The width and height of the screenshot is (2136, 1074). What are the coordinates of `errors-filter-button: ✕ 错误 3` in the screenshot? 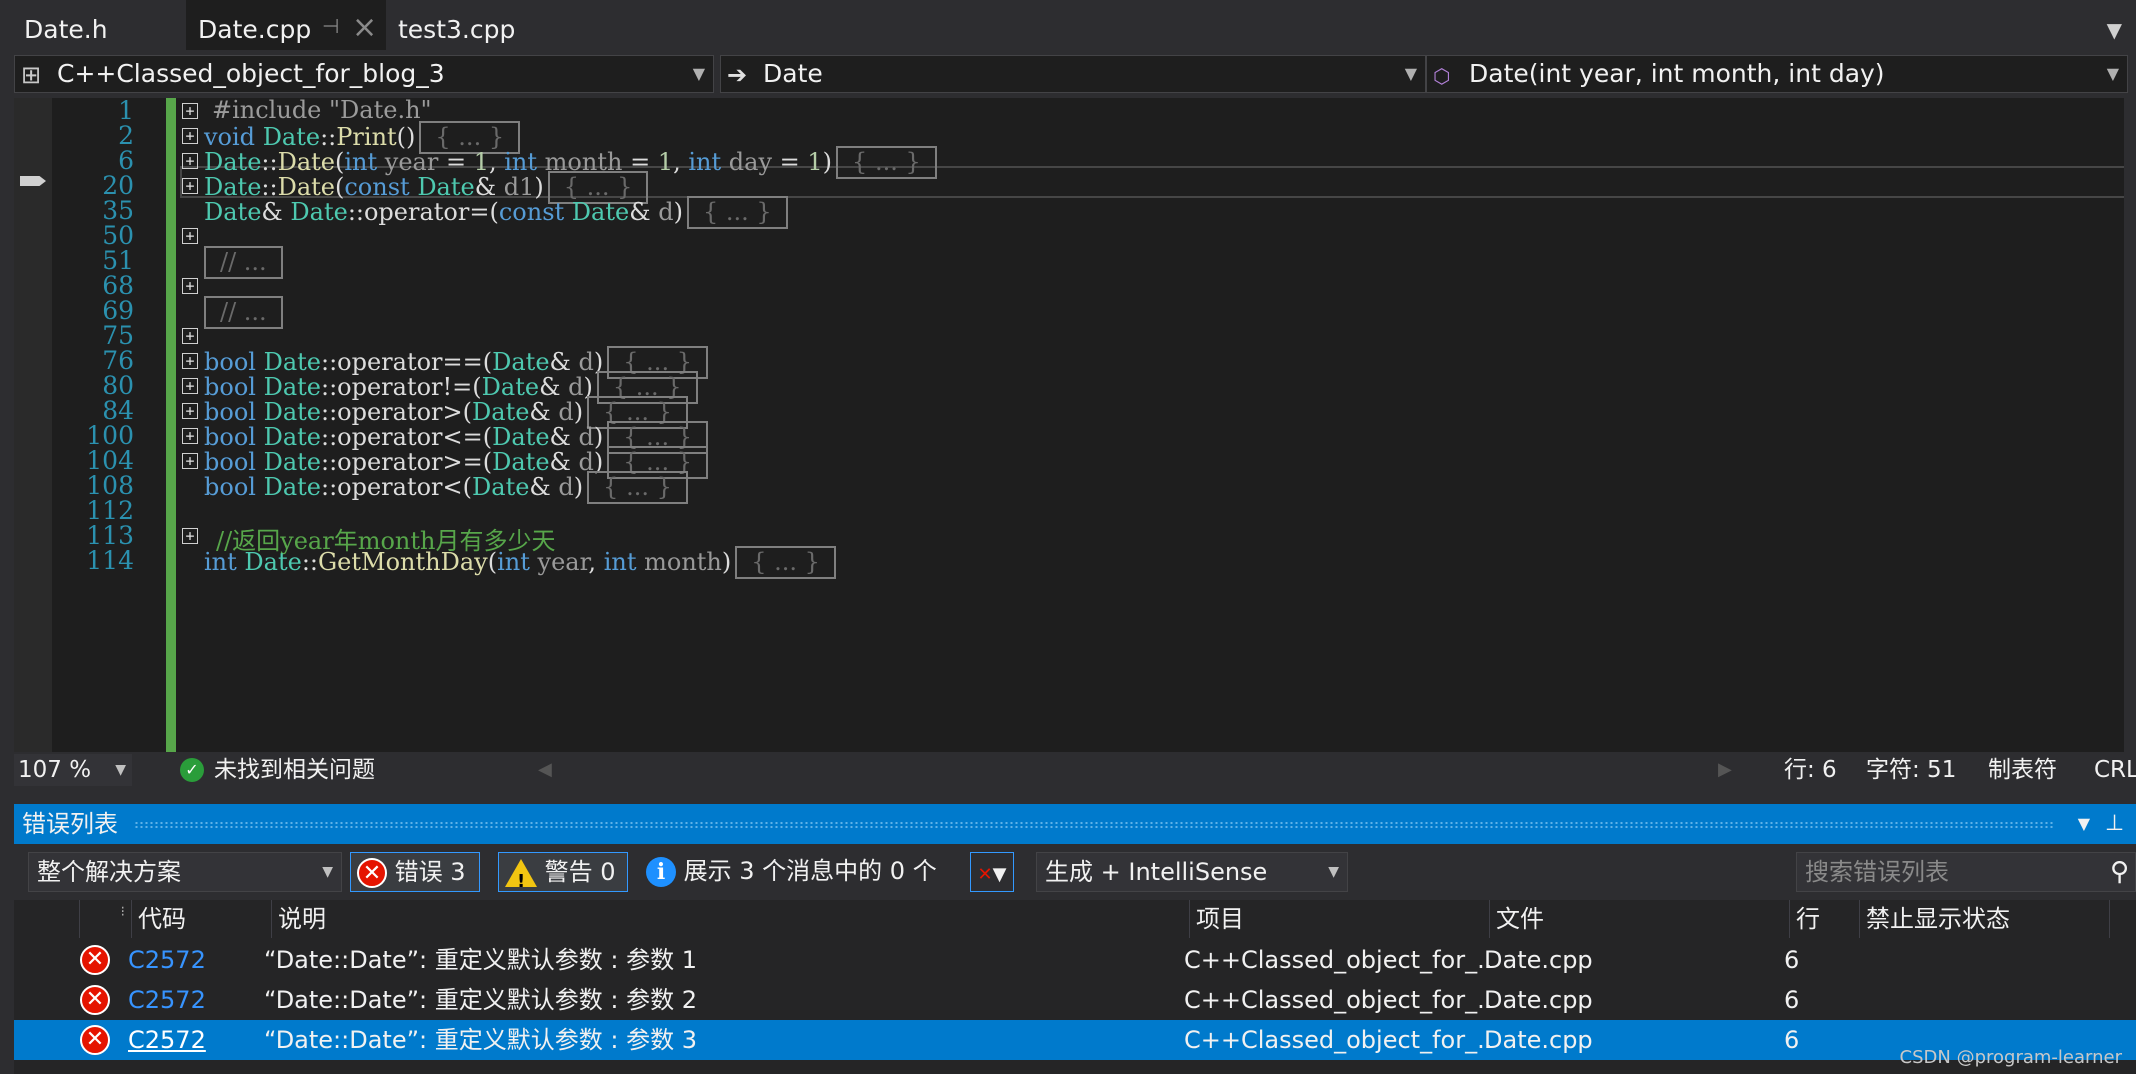 It's located at (415, 872).